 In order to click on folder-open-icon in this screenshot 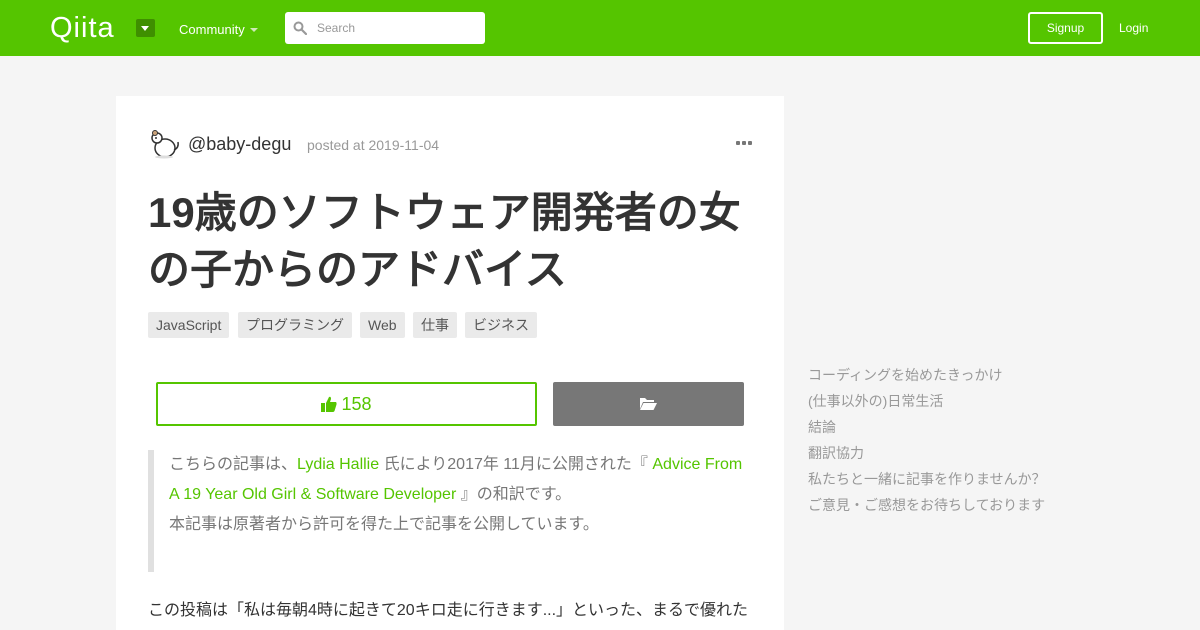, I will do `click(648, 404)`.